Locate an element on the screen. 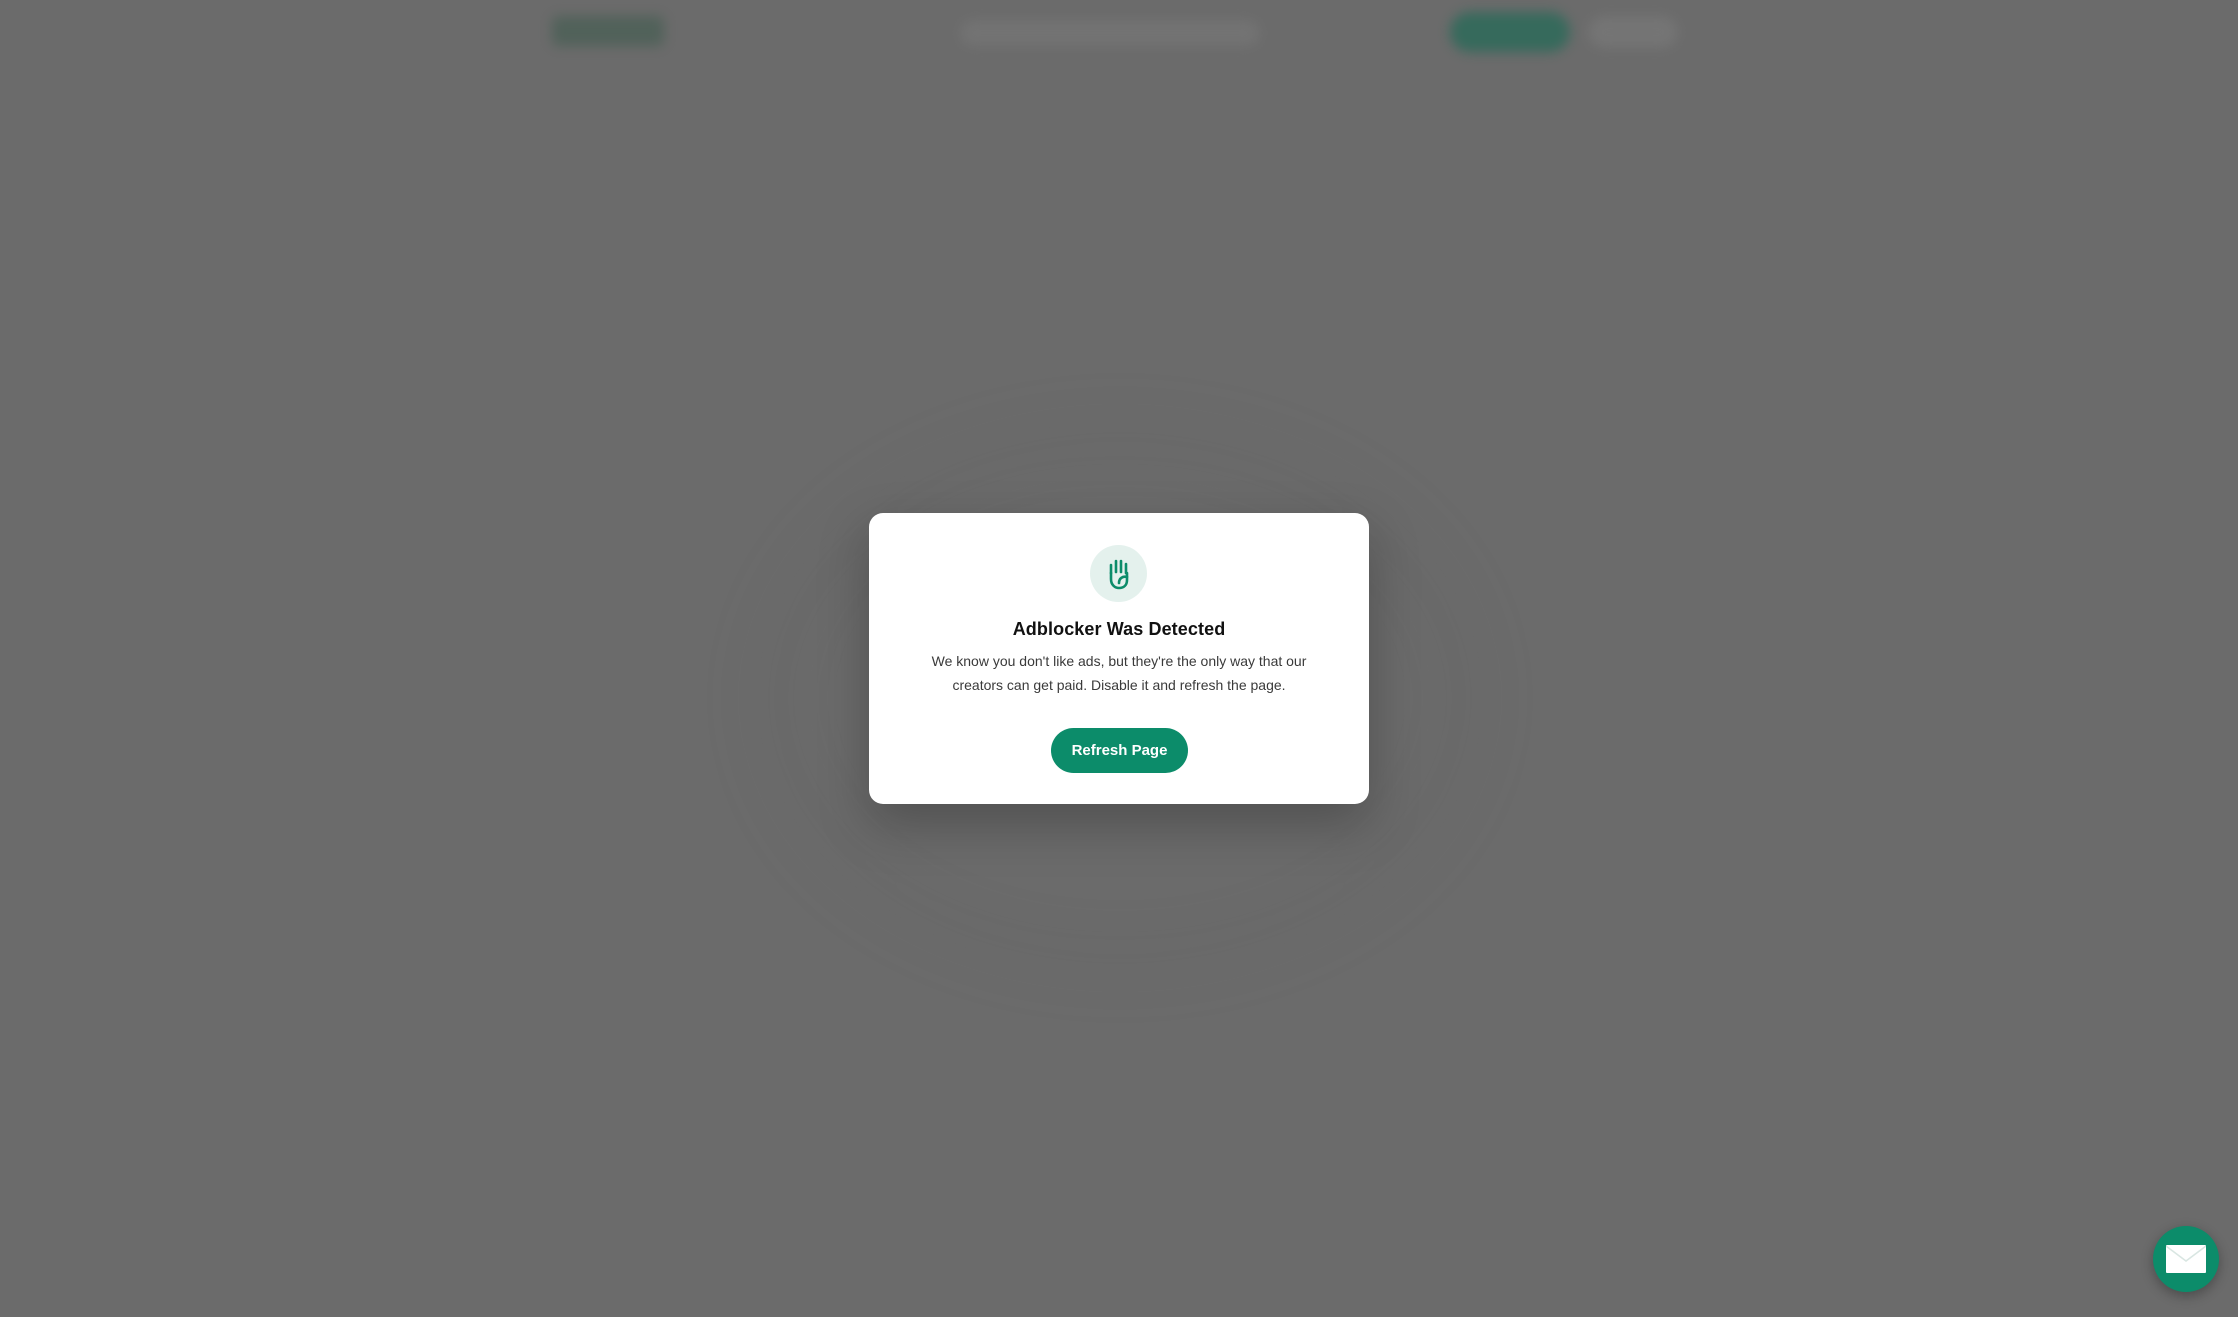 Image resolution: width=2238 pixels, height=1317 pixels. hand-stop-icon-badge is located at coordinates (1118, 573).